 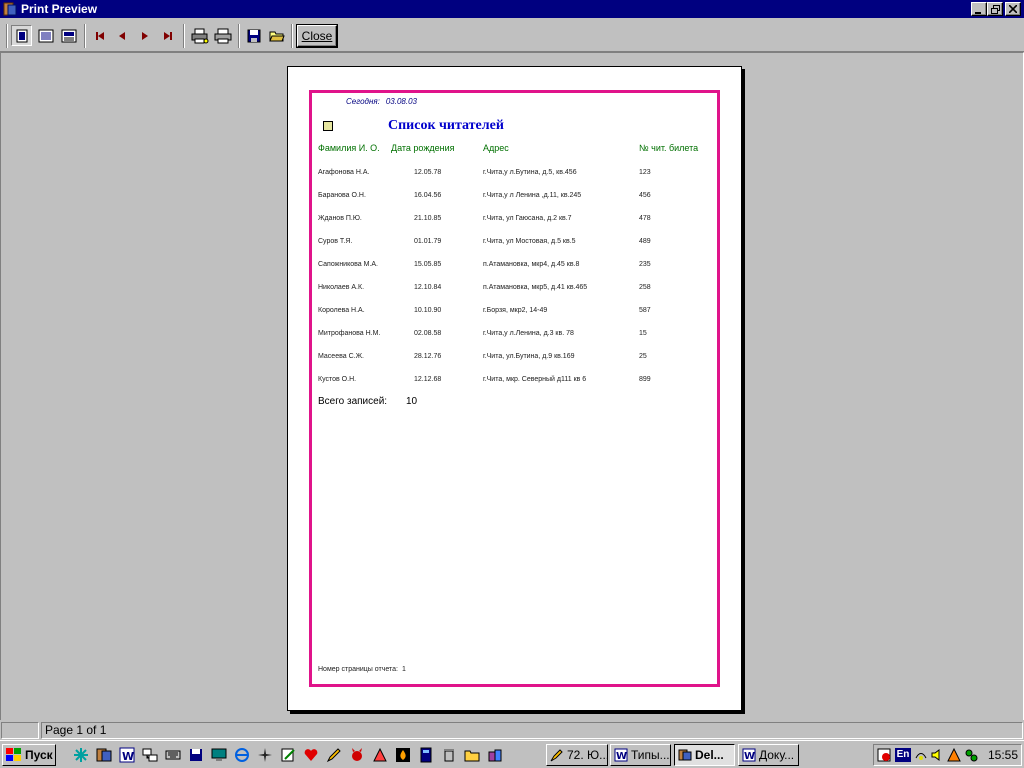 I want to click on floppy-disk-icon, so click(x=253, y=35).